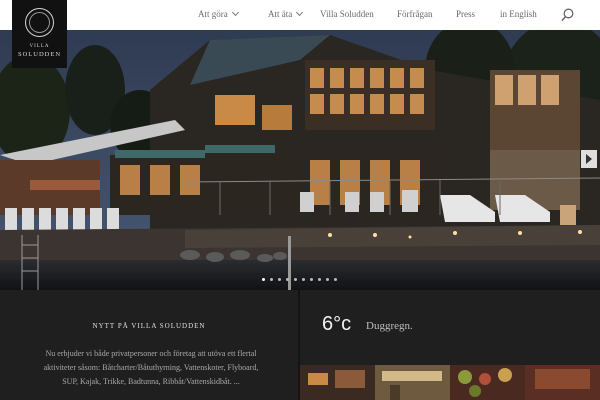 Image resolution: width=600 pixels, height=400 pixels. What do you see at coordinates (465, 14) in the screenshot?
I see `nav-item-press: Press` at bounding box center [465, 14].